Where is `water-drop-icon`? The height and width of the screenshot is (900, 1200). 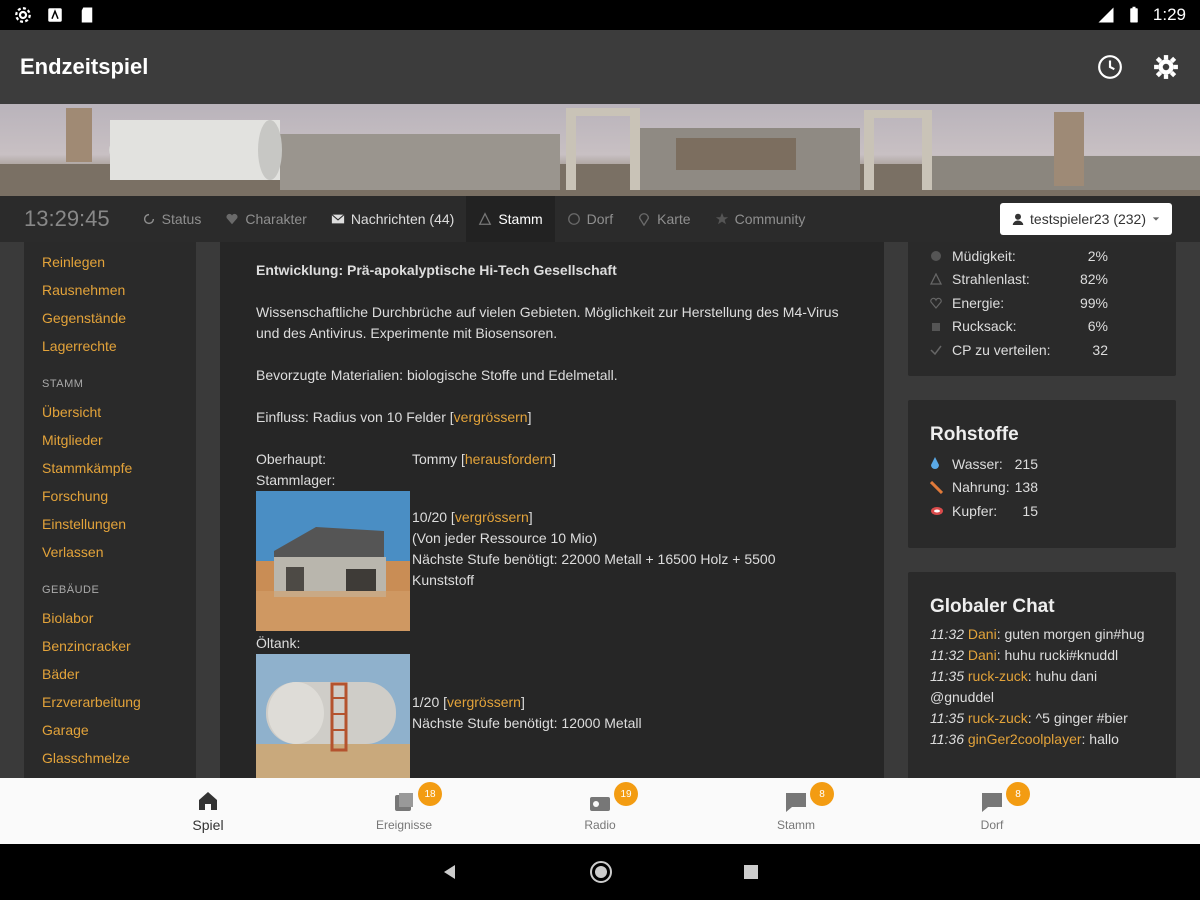 water-drop-icon is located at coordinates (939, 464).